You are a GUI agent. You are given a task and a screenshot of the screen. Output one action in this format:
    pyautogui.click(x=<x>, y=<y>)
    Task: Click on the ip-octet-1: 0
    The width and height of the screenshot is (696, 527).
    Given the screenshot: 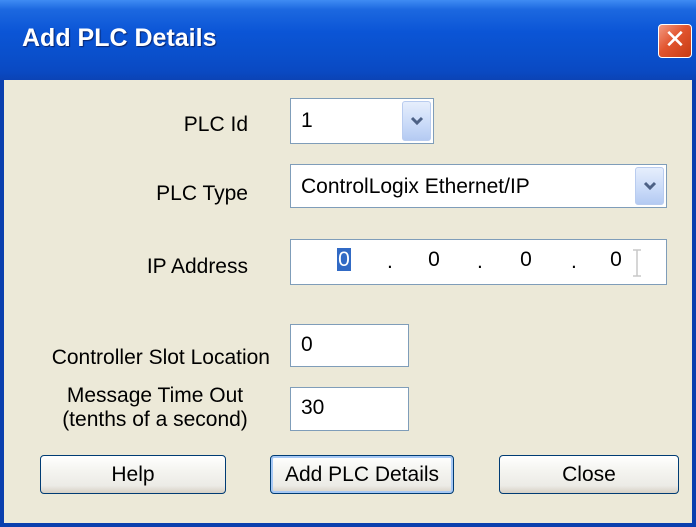 What is the action you would take?
    pyautogui.click(x=344, y=260)
    